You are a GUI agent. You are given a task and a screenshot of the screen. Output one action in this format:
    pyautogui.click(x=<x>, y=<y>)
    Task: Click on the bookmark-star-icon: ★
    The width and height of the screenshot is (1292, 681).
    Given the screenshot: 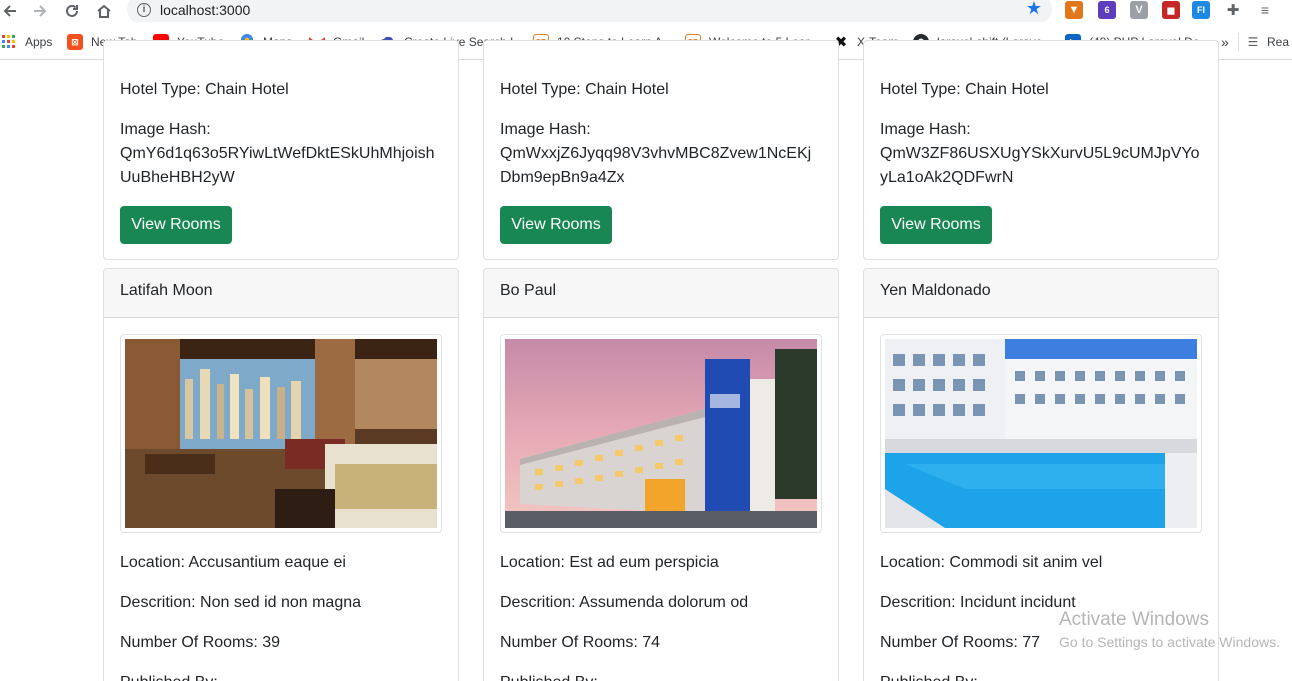 What is the action you would take?
    pyautogui.click(x=1034, y=9)
    